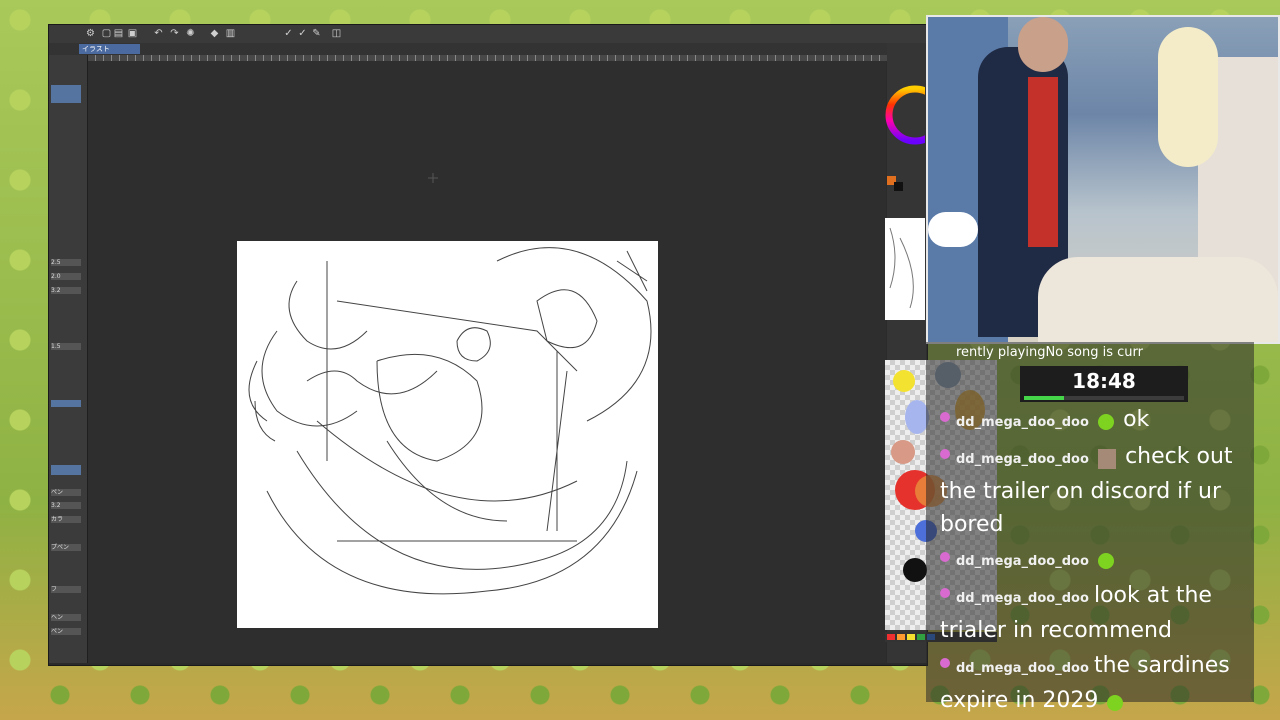 This screenshot has height=720, width=1280. What do you see at coordinates (1136, 419) in the screenshot?
I see `chat-text: ok` at bounding box center [1136, 419].